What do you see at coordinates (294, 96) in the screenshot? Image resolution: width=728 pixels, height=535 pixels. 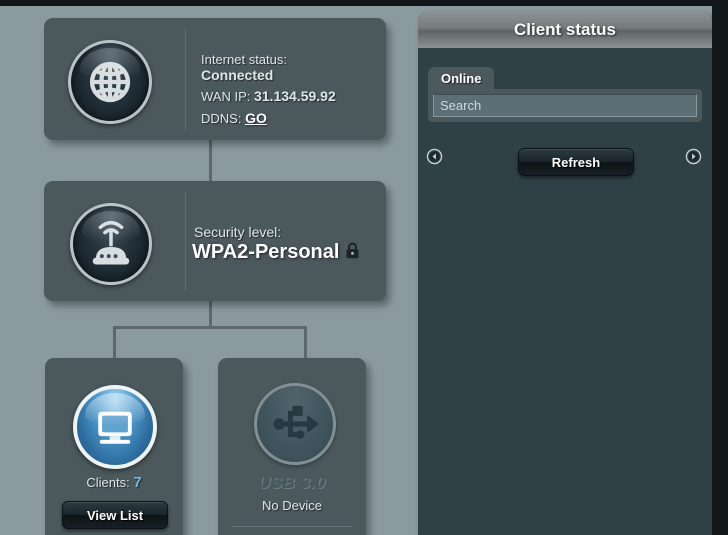 I see `wan-ip-value: 31.134.59.92` at bounding box center [294, 96].